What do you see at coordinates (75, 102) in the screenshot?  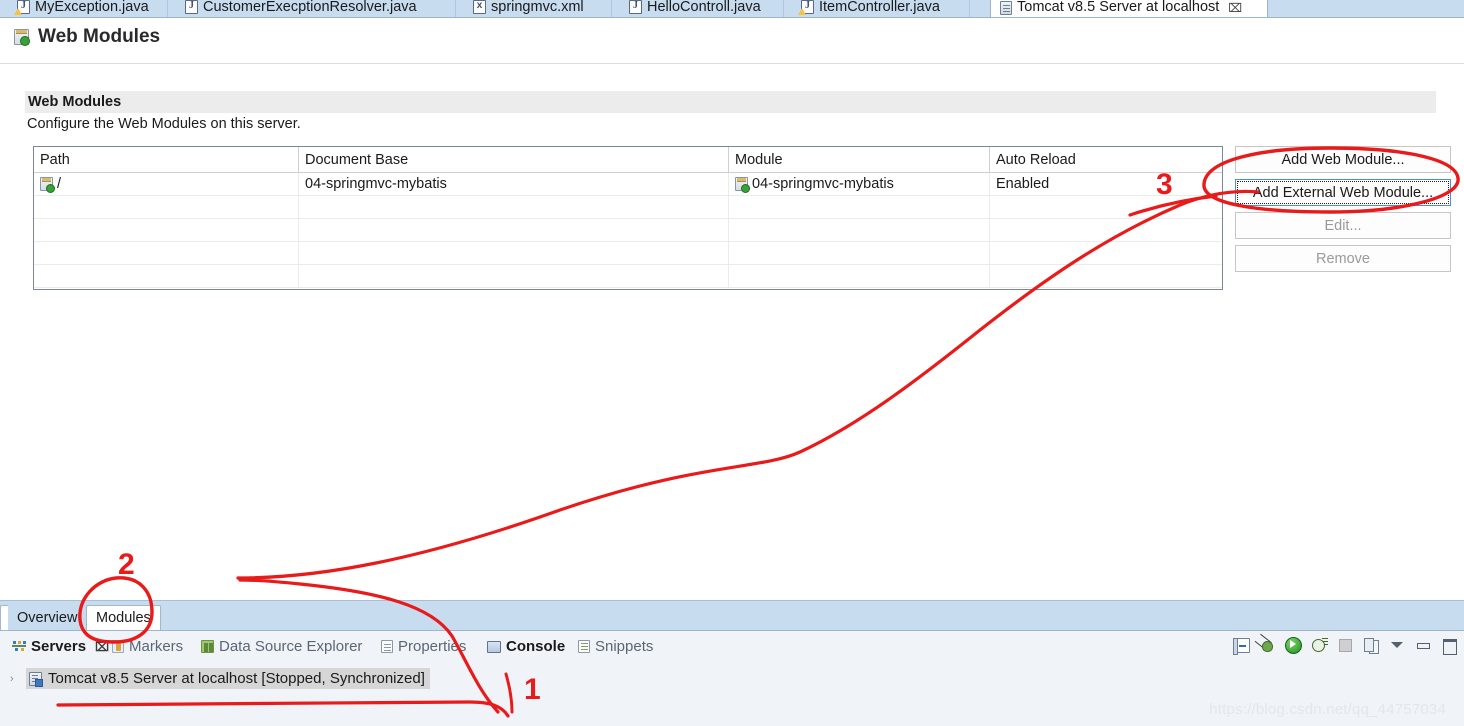 I see `section-header-text: Web Modules` at bounding box center [75, 102].